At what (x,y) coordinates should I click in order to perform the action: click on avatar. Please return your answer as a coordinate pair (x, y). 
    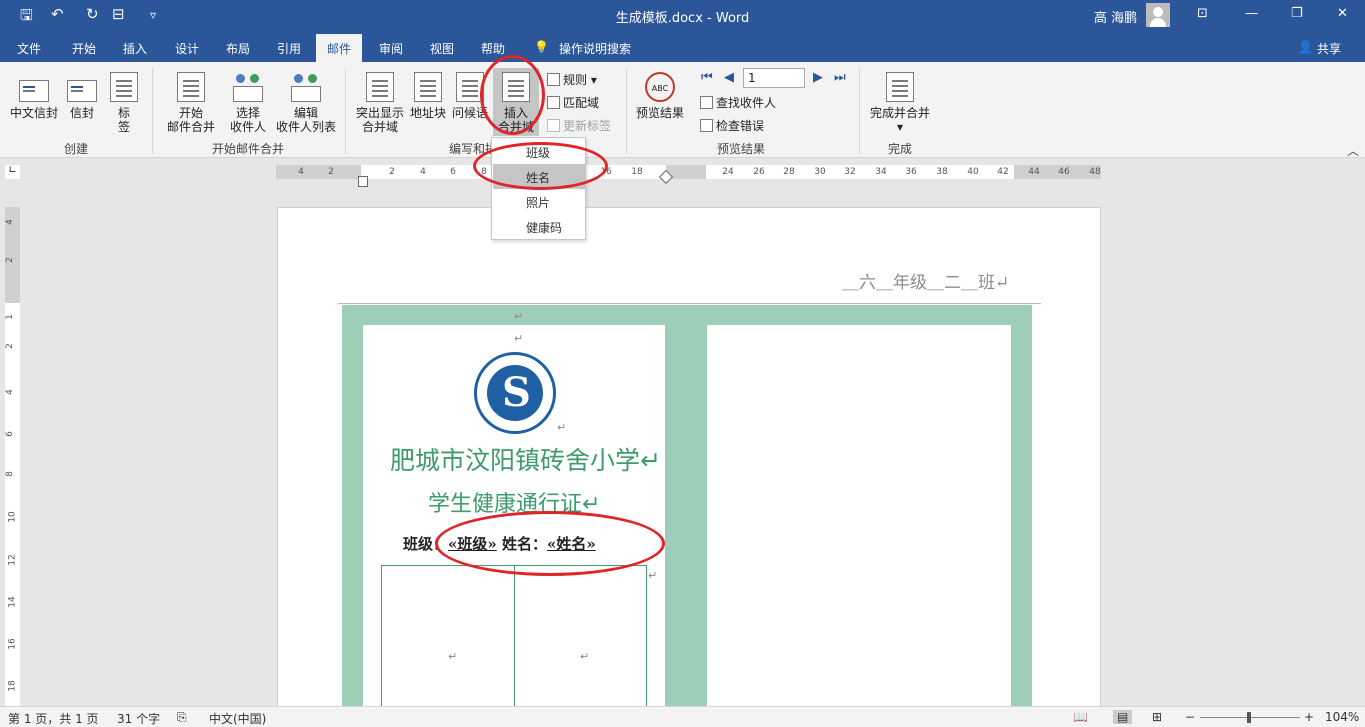
    Looking at the image, I should click on (1158, 15).